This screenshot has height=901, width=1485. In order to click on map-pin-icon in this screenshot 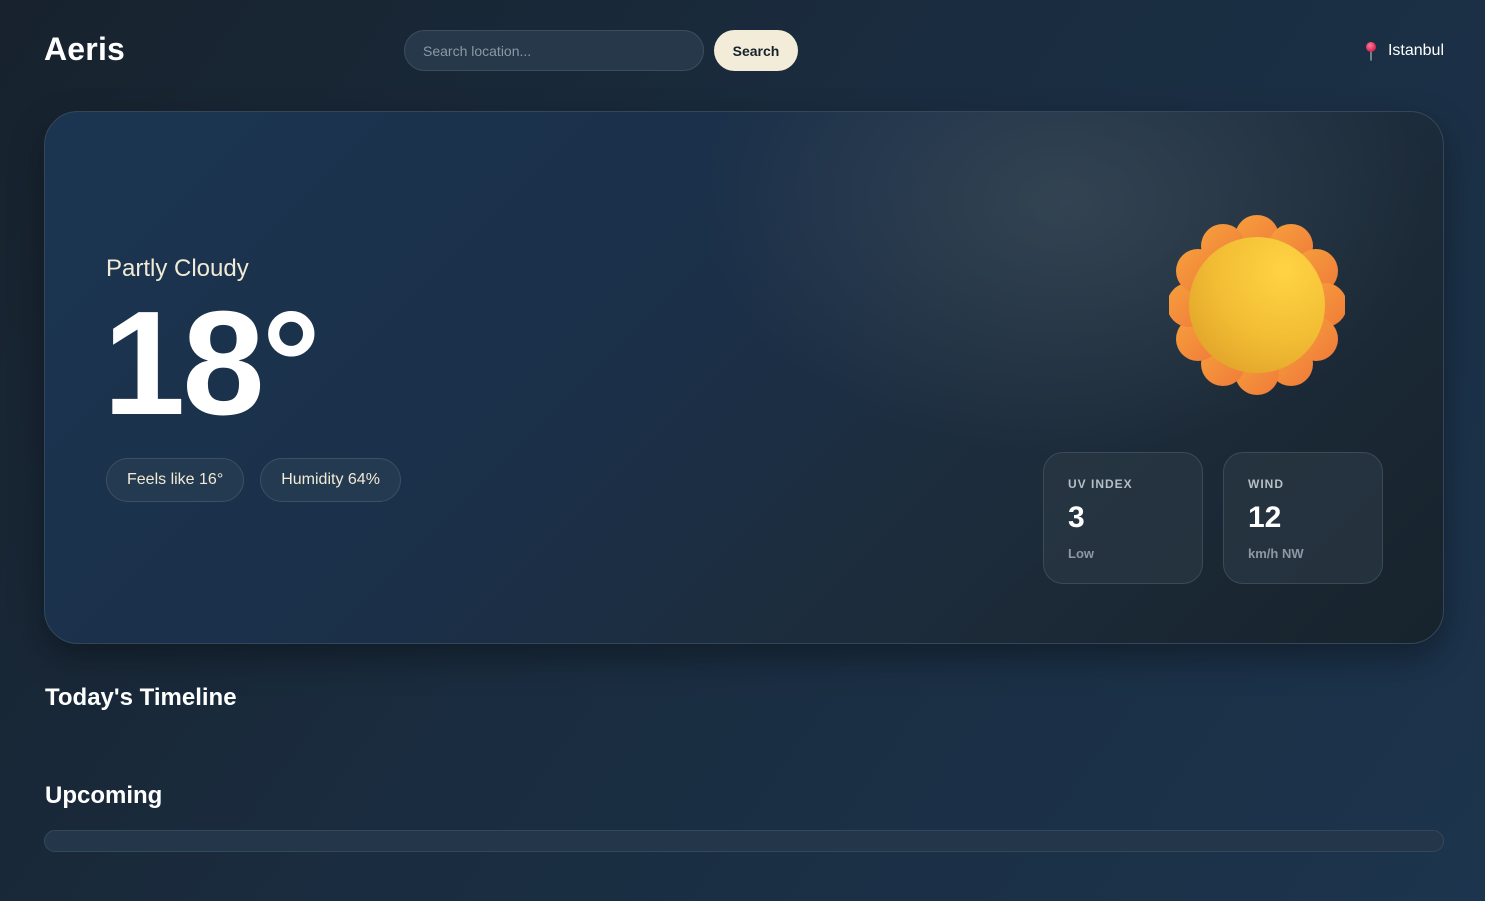, I will do `click(1370, 51)`.